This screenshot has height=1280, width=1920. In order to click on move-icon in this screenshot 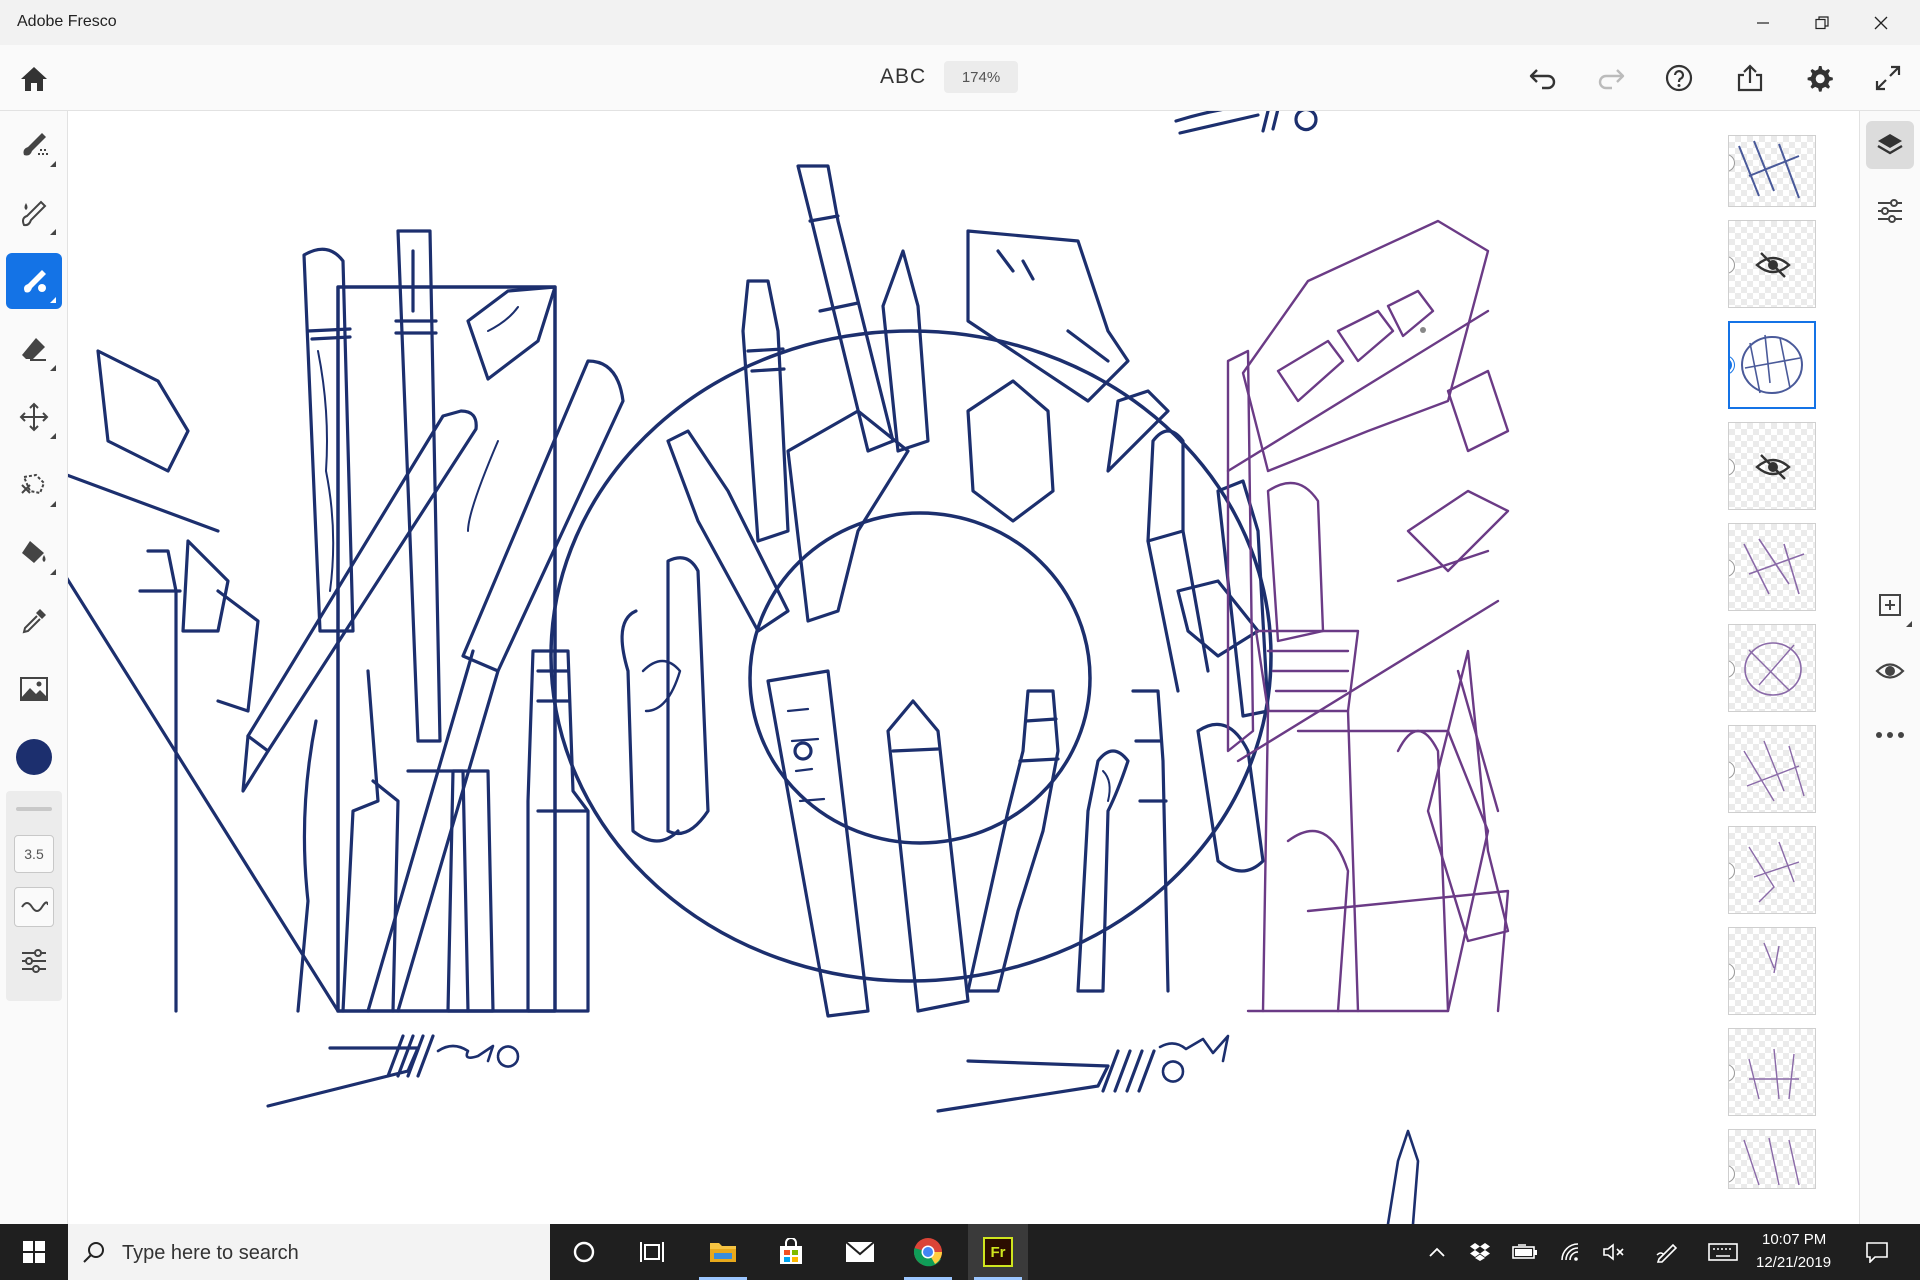, I will do `click(34, 417)`.